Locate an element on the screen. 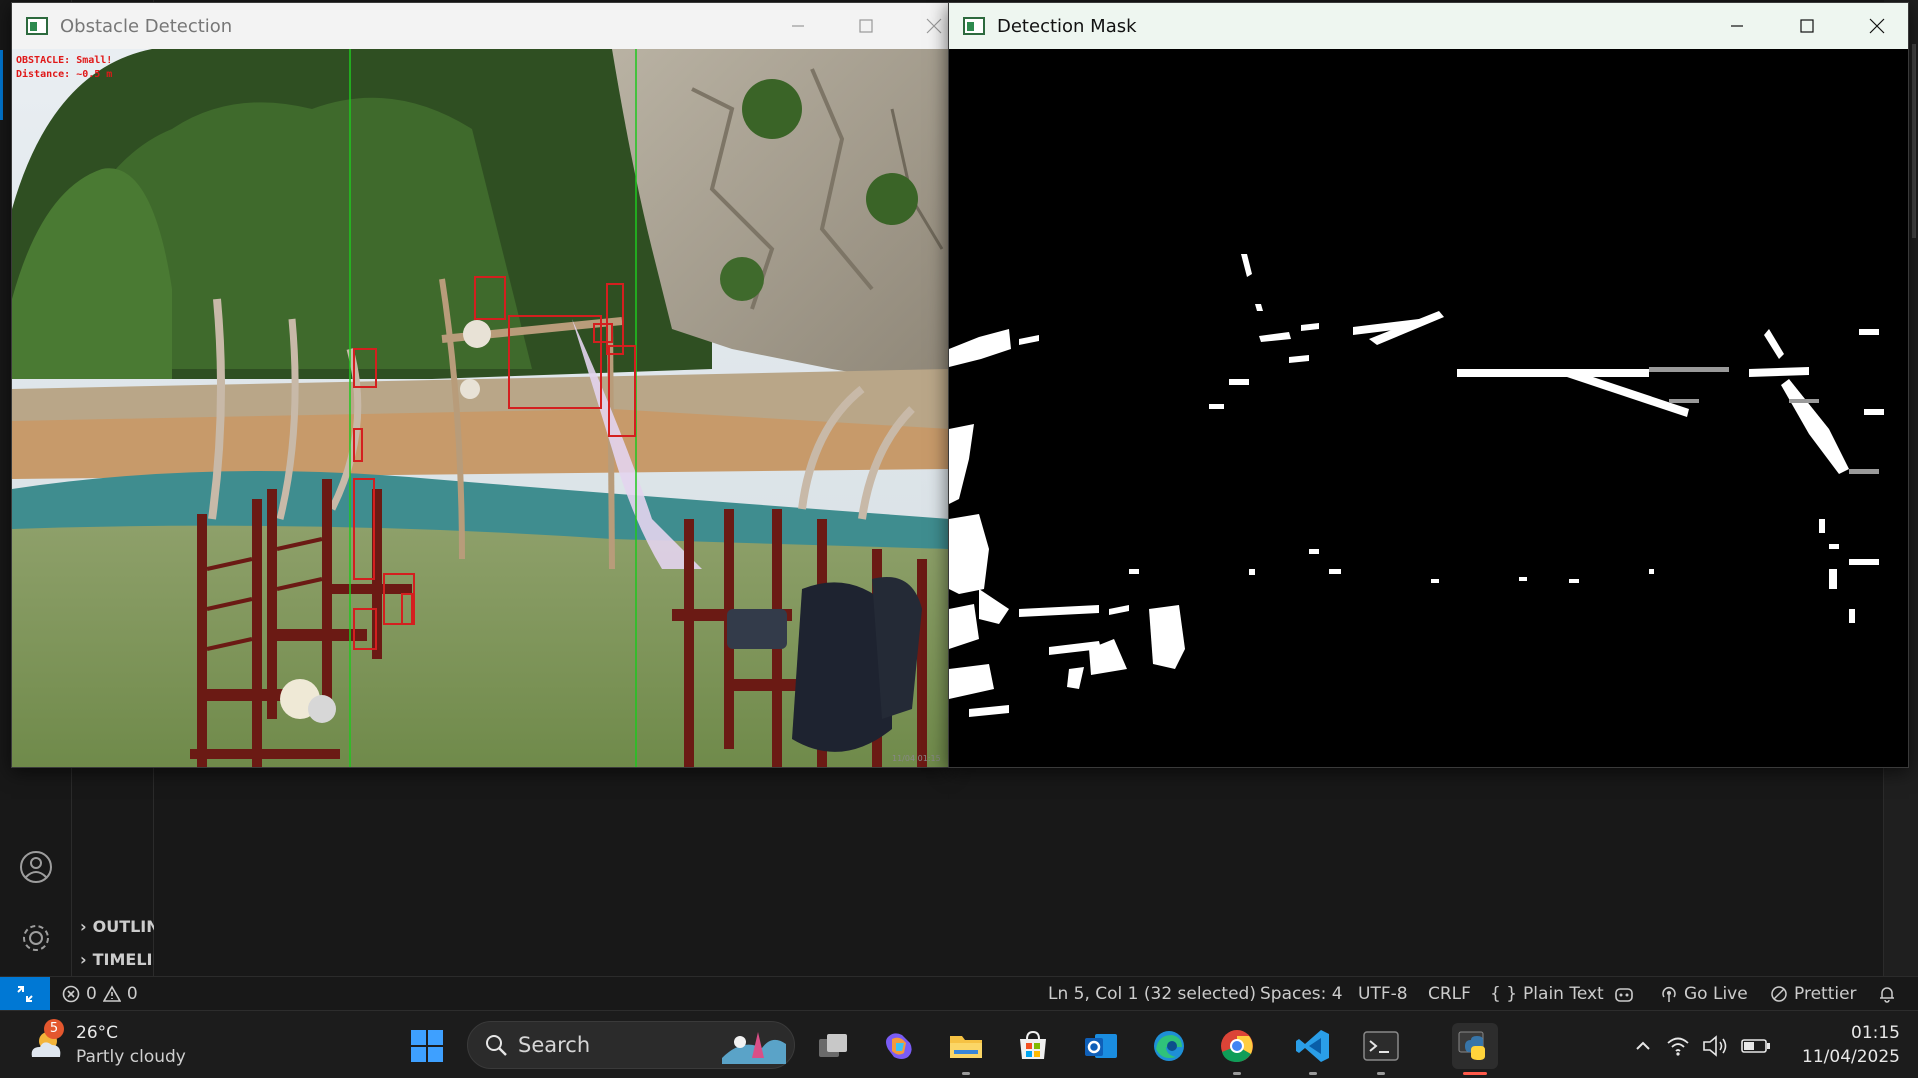 The image size is (1918, 1078). error-count: 0 is located at coordinates (91, 994).